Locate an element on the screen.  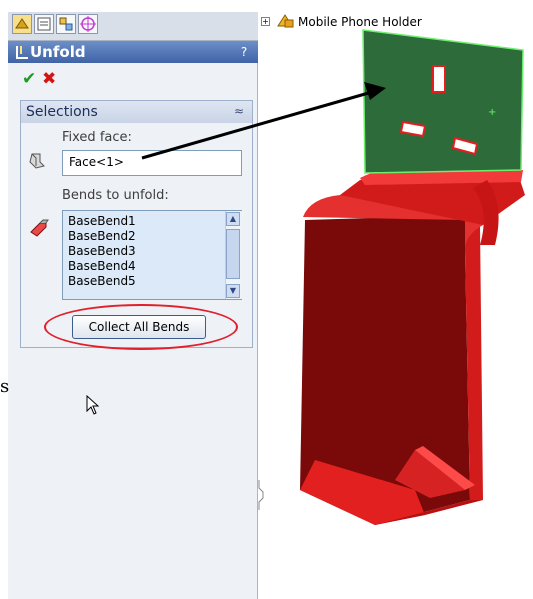
annotation-arrow is located at coordinates (263, 121).